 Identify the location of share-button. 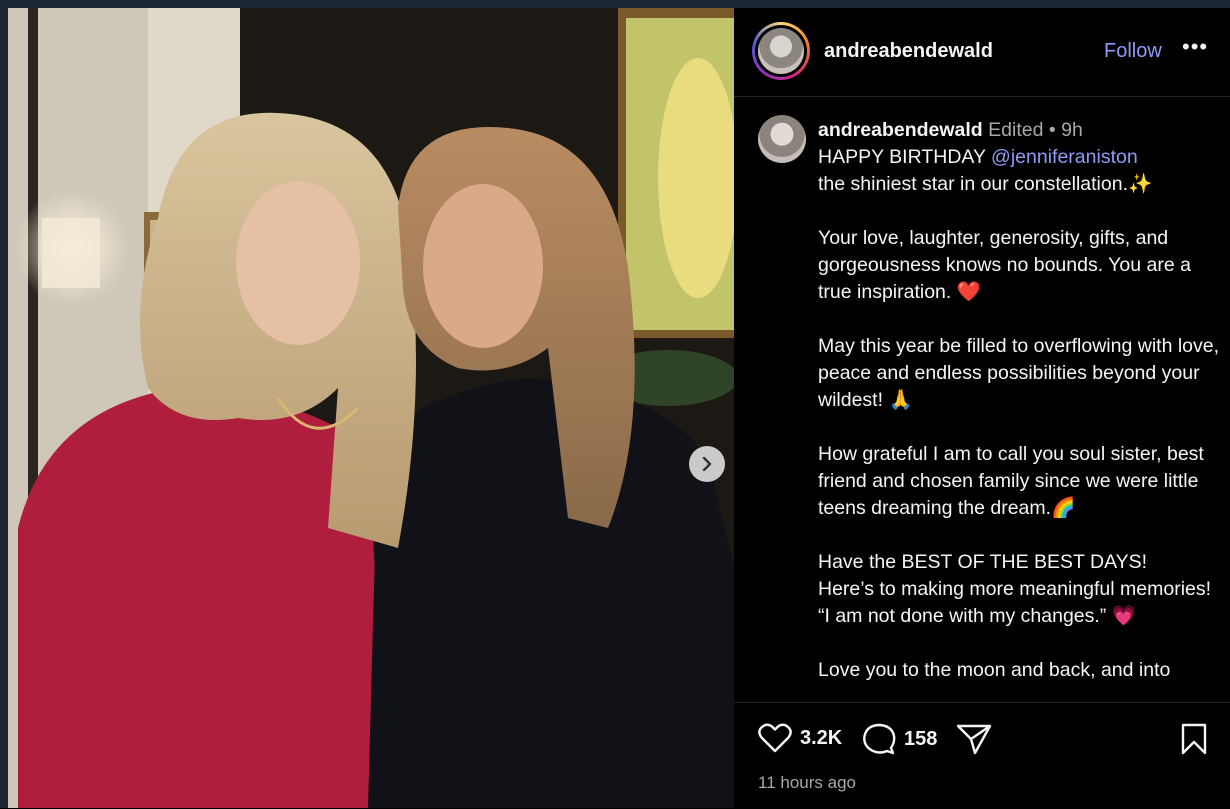
(974, 739).